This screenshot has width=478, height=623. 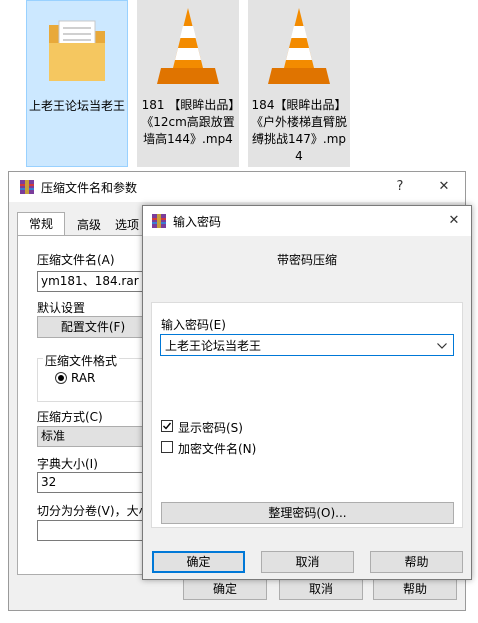 What do you see at coordinates (188, 122) in the screenshot?
I see `file-name: 181 【眼眸出品】《12cm高跟放置墙高144》.mp4` at bounding box center [188, 122].